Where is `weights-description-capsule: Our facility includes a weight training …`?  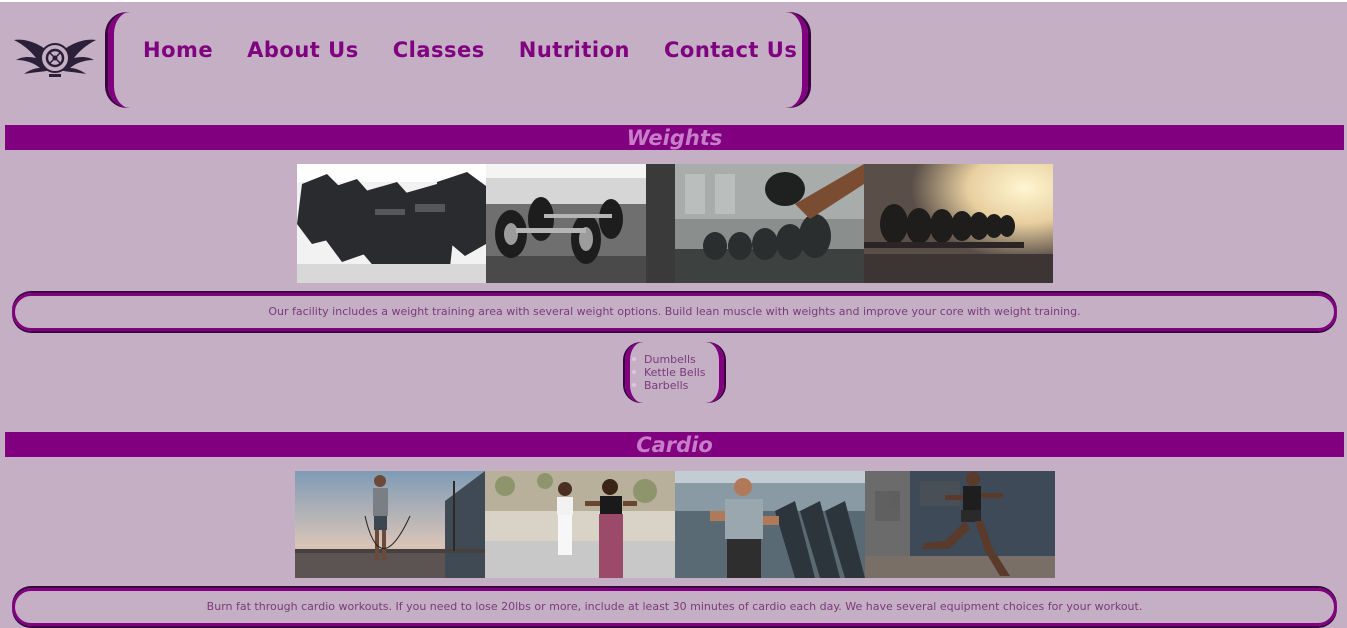 weights-description-capsule: Our facility includes a weight training … is located at coordinates (674, 312).